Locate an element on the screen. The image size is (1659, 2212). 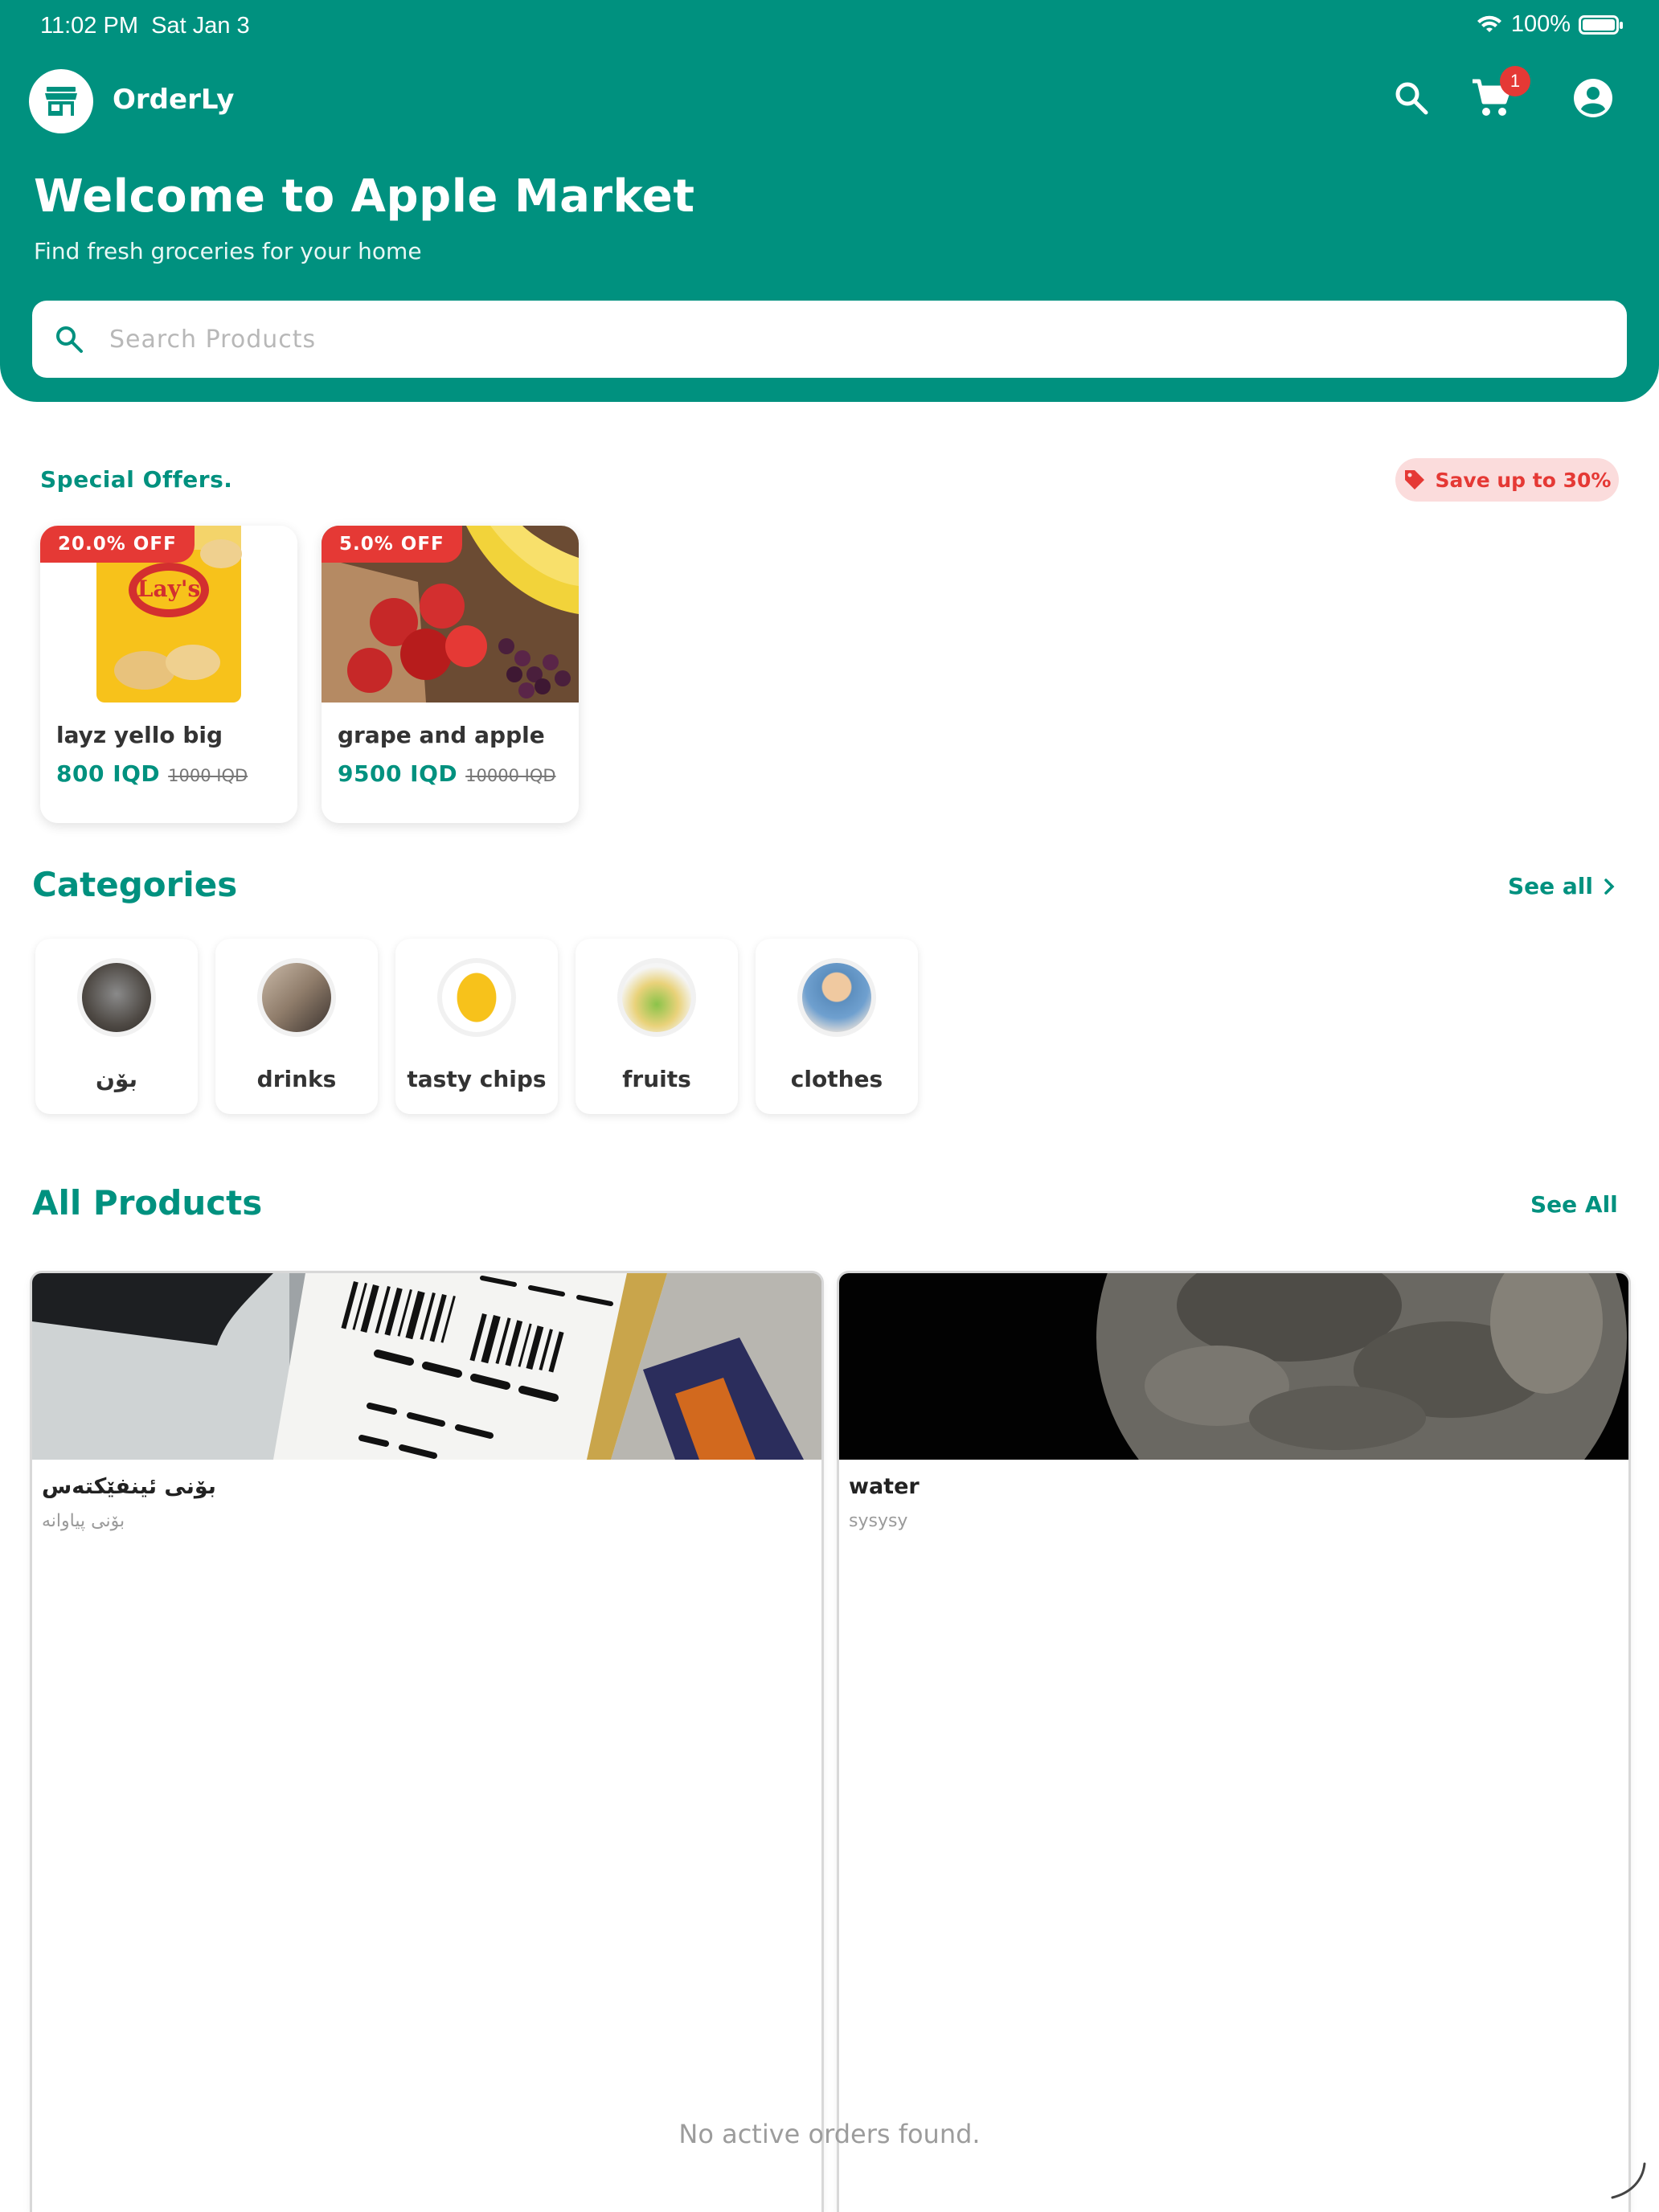
search-input is located at coordinates (831, 339).